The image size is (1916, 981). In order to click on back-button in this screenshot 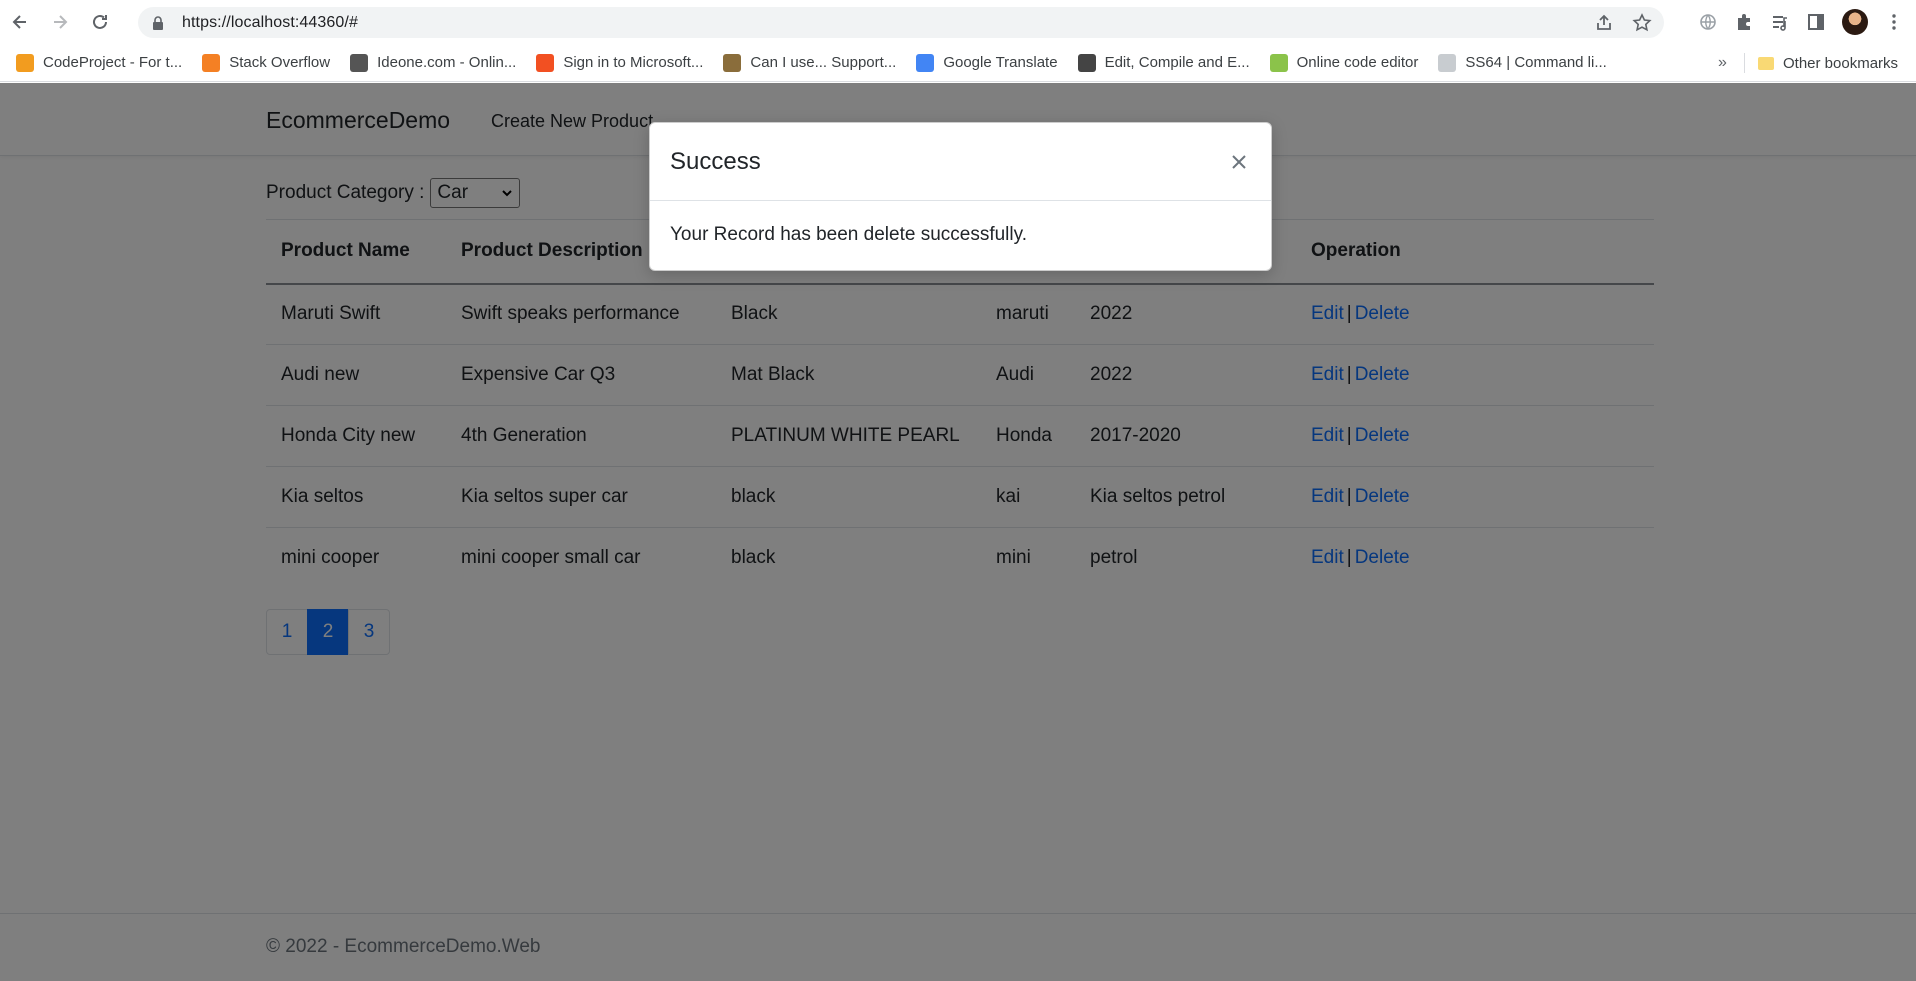, I will do `click(20, 22)`.